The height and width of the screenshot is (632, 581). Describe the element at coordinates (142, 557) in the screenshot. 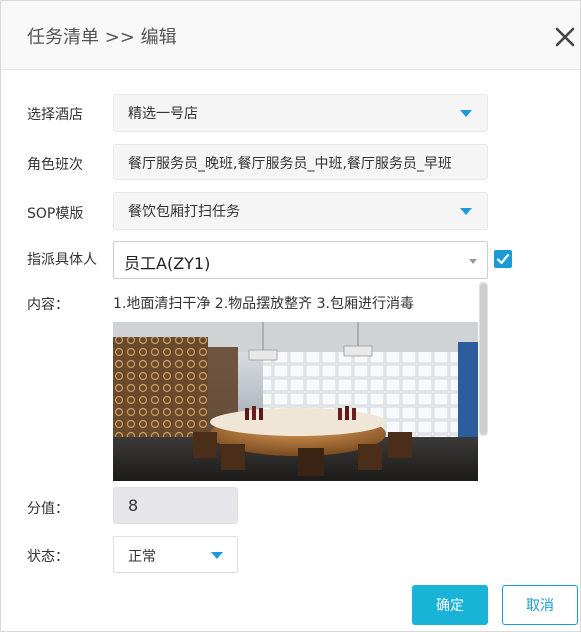

I see `status-select-value: 正常` at that location.